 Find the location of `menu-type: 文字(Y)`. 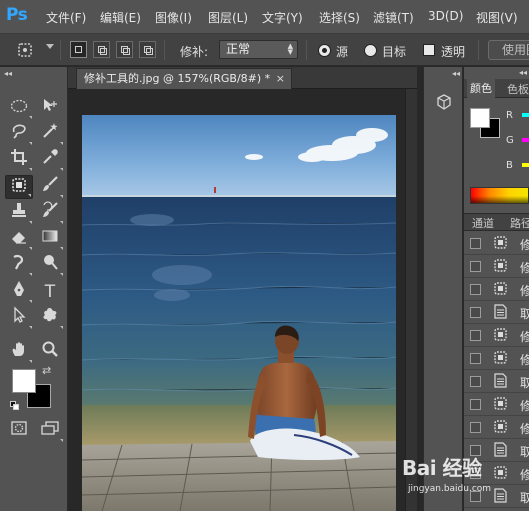

menu-type: 文字(Y) is located at coordinates (282, 17).